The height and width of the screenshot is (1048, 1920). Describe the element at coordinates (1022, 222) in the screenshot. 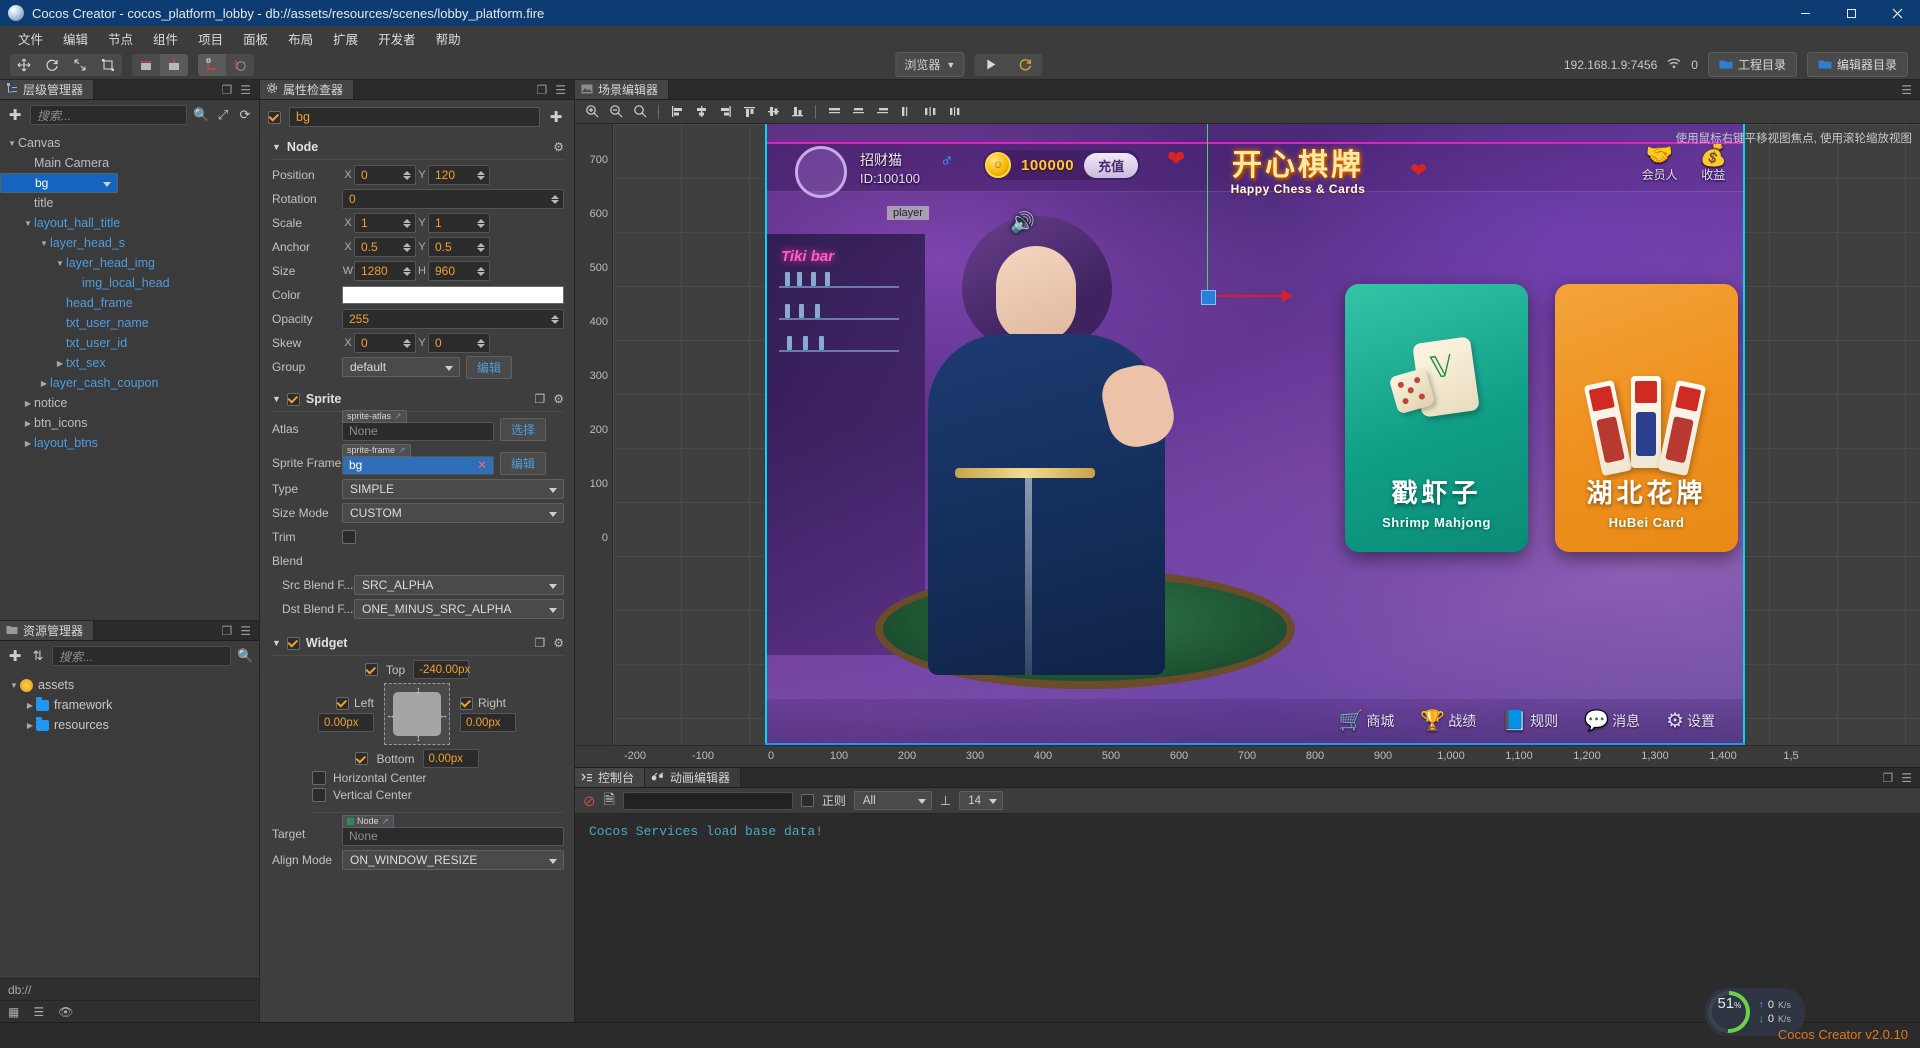

I see `speaker-icon: 🔊` at that location.